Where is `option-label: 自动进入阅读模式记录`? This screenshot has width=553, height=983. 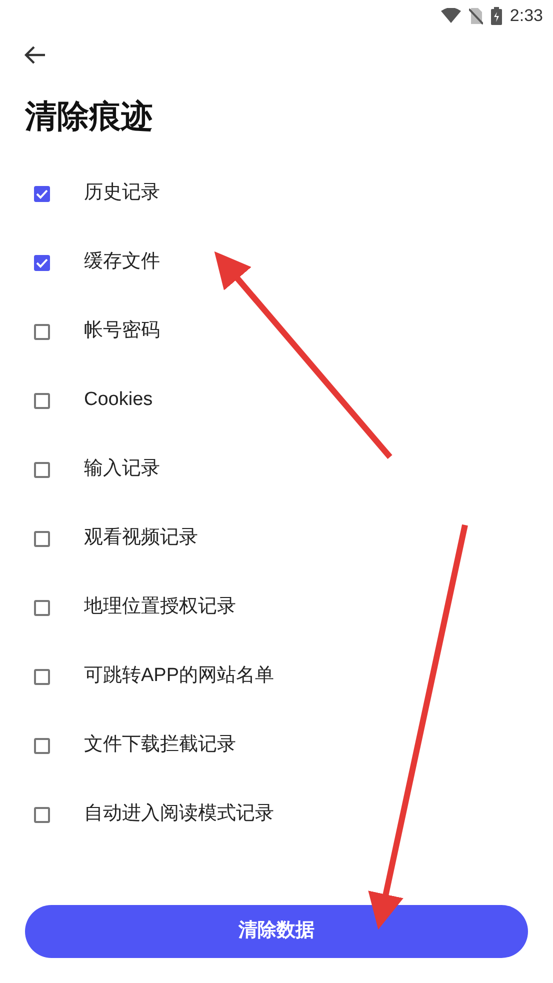 option-label: 自动进入阅读模式记录 is located at coordinates (179, 814).